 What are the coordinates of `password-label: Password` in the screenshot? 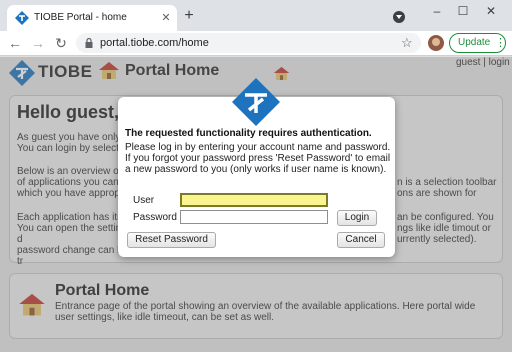 It's located at (155, 217).